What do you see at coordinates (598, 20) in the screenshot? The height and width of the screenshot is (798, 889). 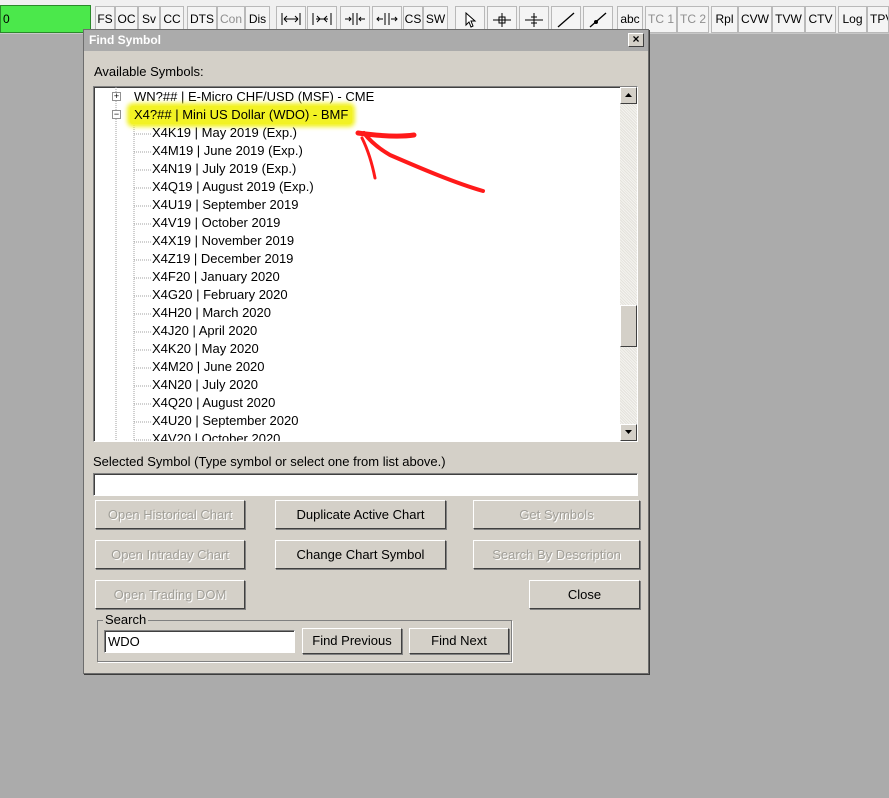 I see `ray-tool-icon` at bounding box center [598, 20].